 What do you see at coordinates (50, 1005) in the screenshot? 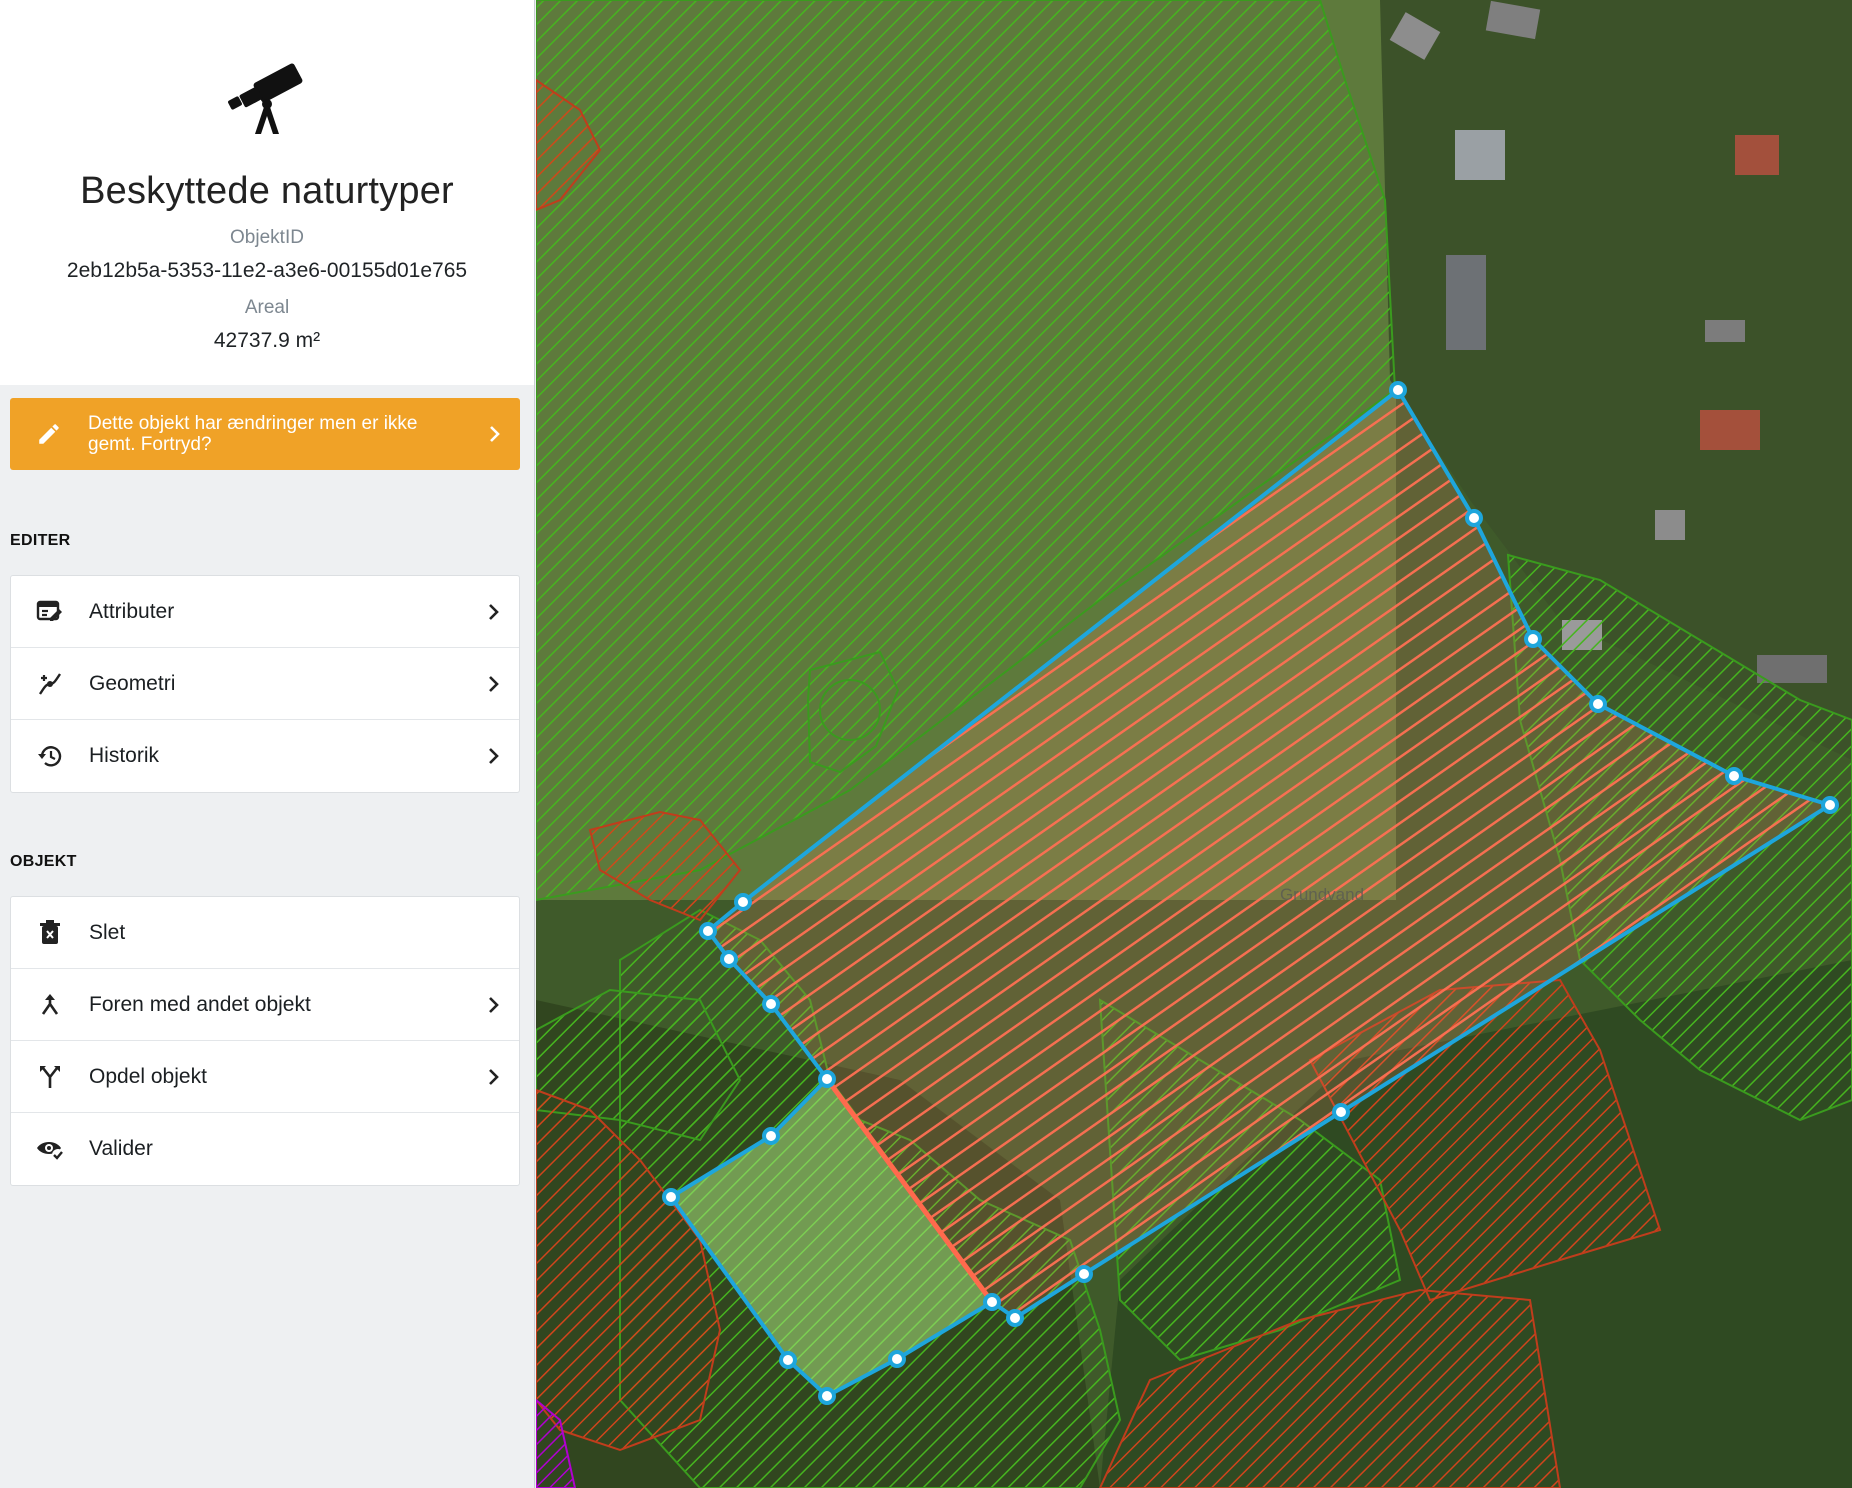
I see `merge-icon` at bounding box center [50, 1005].